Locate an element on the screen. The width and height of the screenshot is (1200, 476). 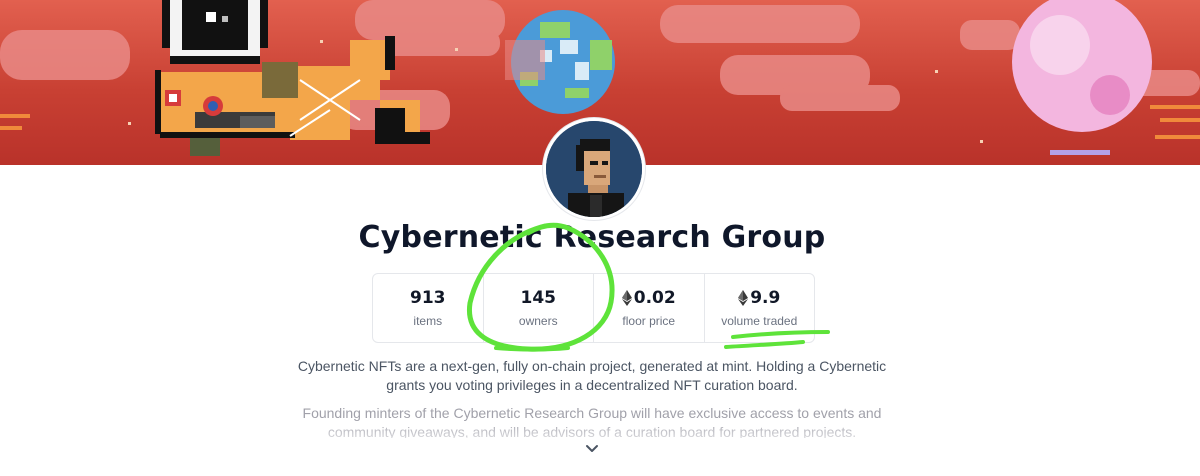
stat-volume-traded-value: 9.9 is located at coordinates (765, 298).